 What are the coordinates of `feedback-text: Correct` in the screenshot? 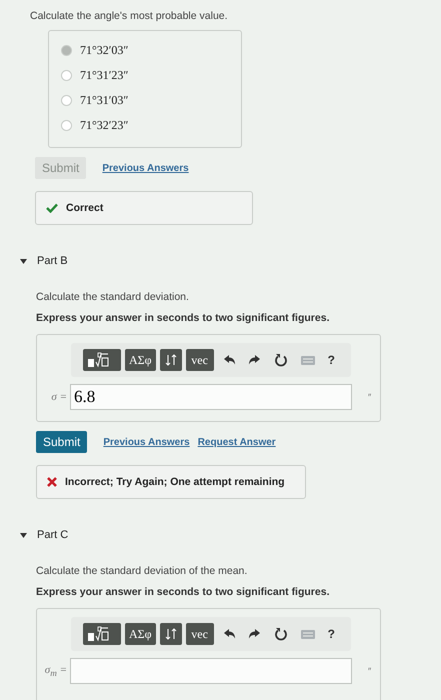 It's located at (85, 208).